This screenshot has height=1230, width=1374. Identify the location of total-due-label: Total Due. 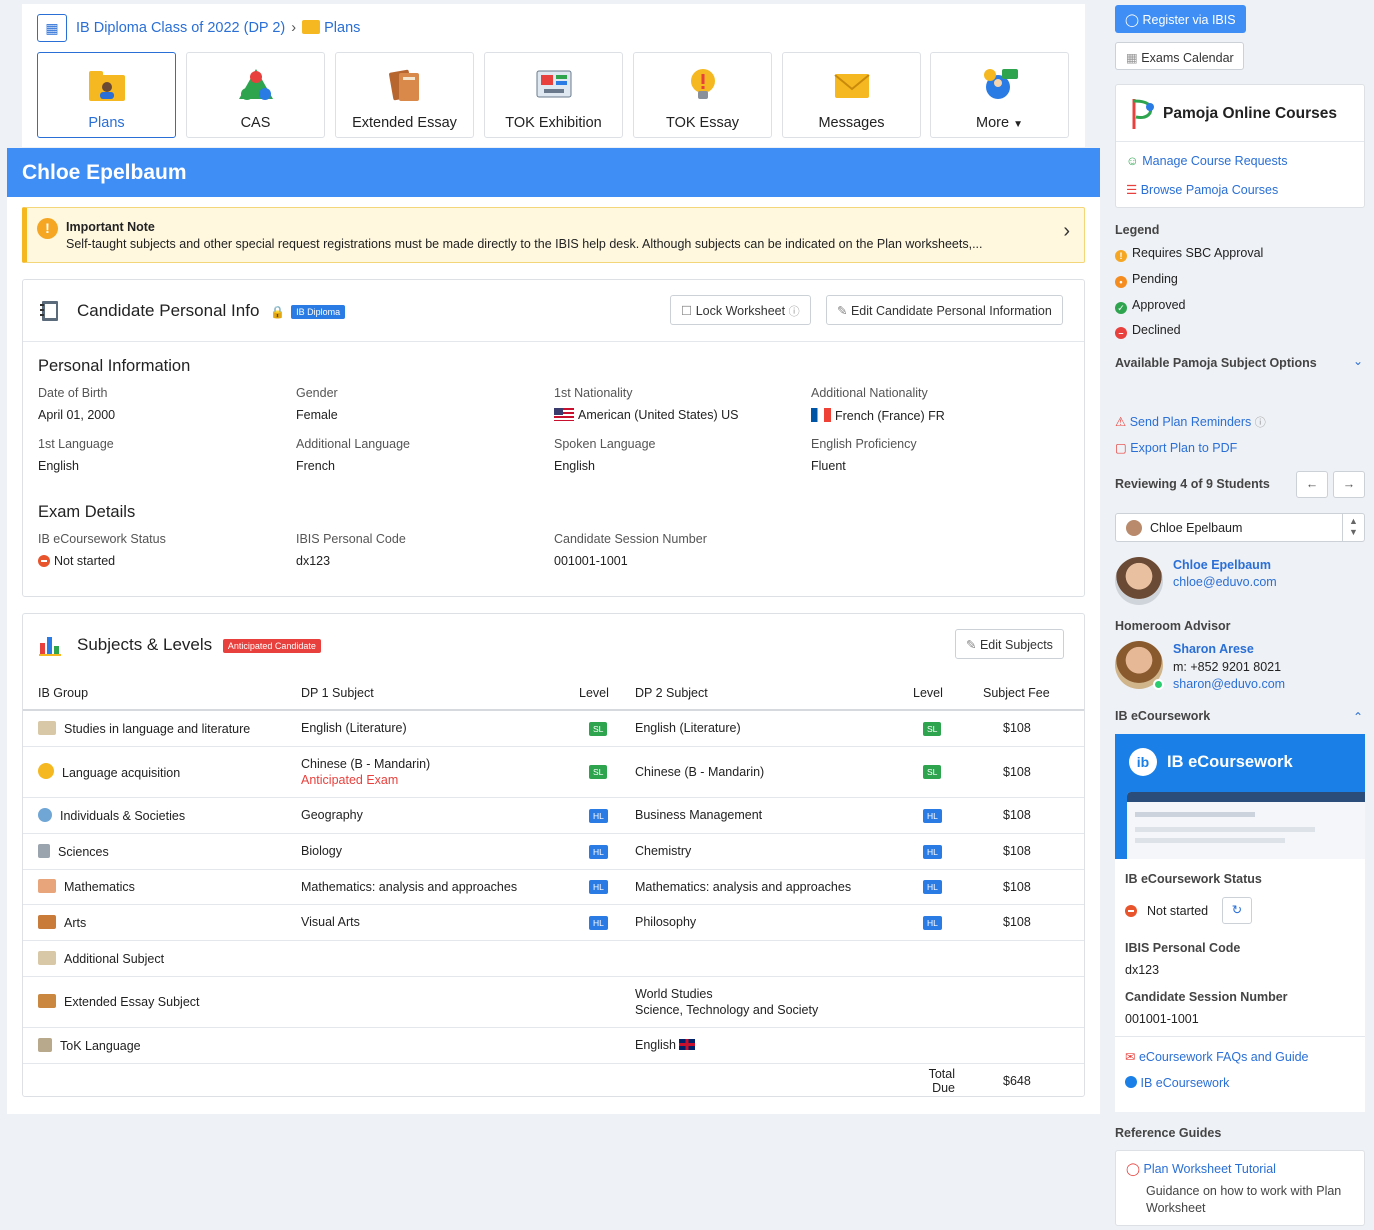
(941, 1080).